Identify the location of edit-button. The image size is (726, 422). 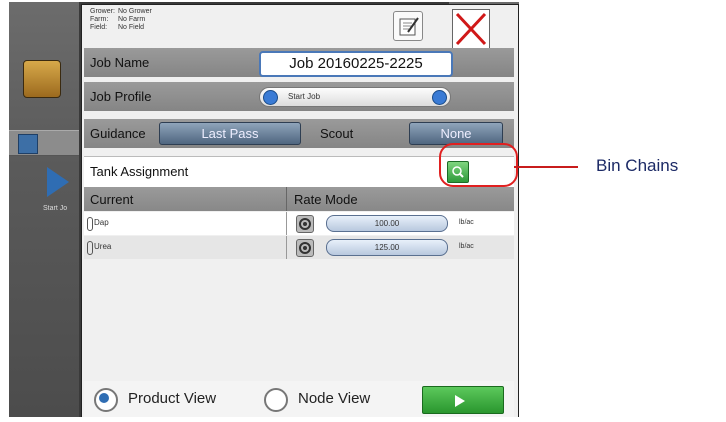
(408, 26).